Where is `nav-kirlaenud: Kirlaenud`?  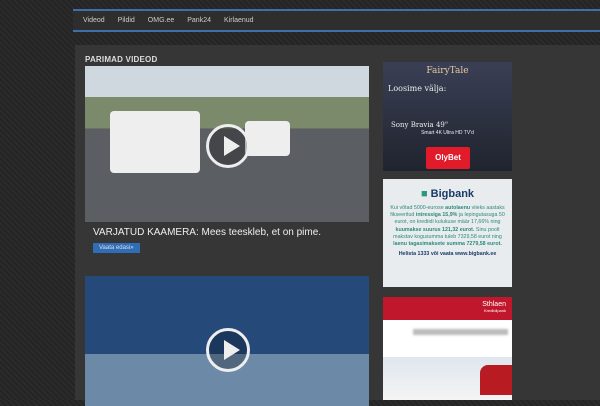
nav-kirlaenud: Kirlaenud is located at coordinates (239, 20).